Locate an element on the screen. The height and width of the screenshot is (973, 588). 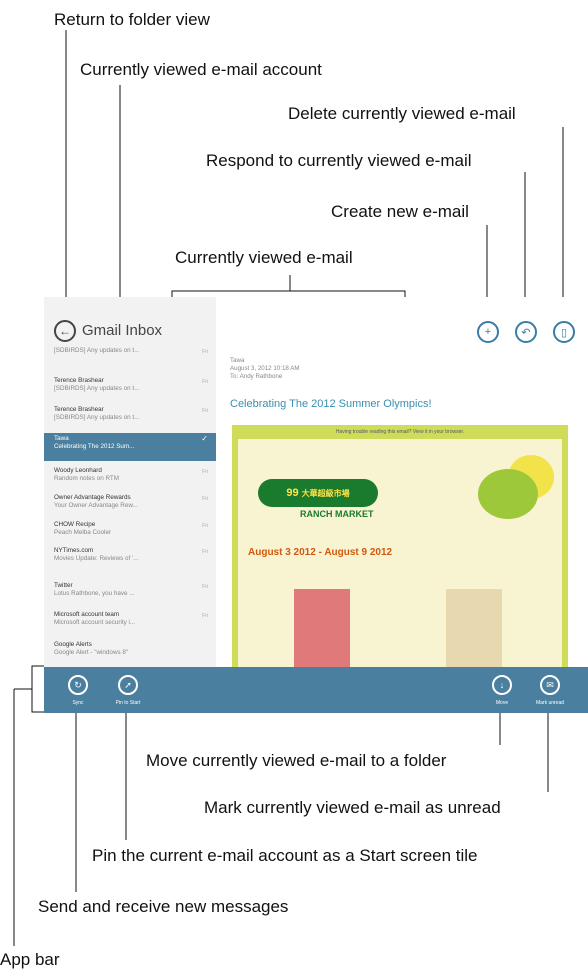
callout-respond: Respond to currently viewed e-mail is located at coordinates (339, 160).